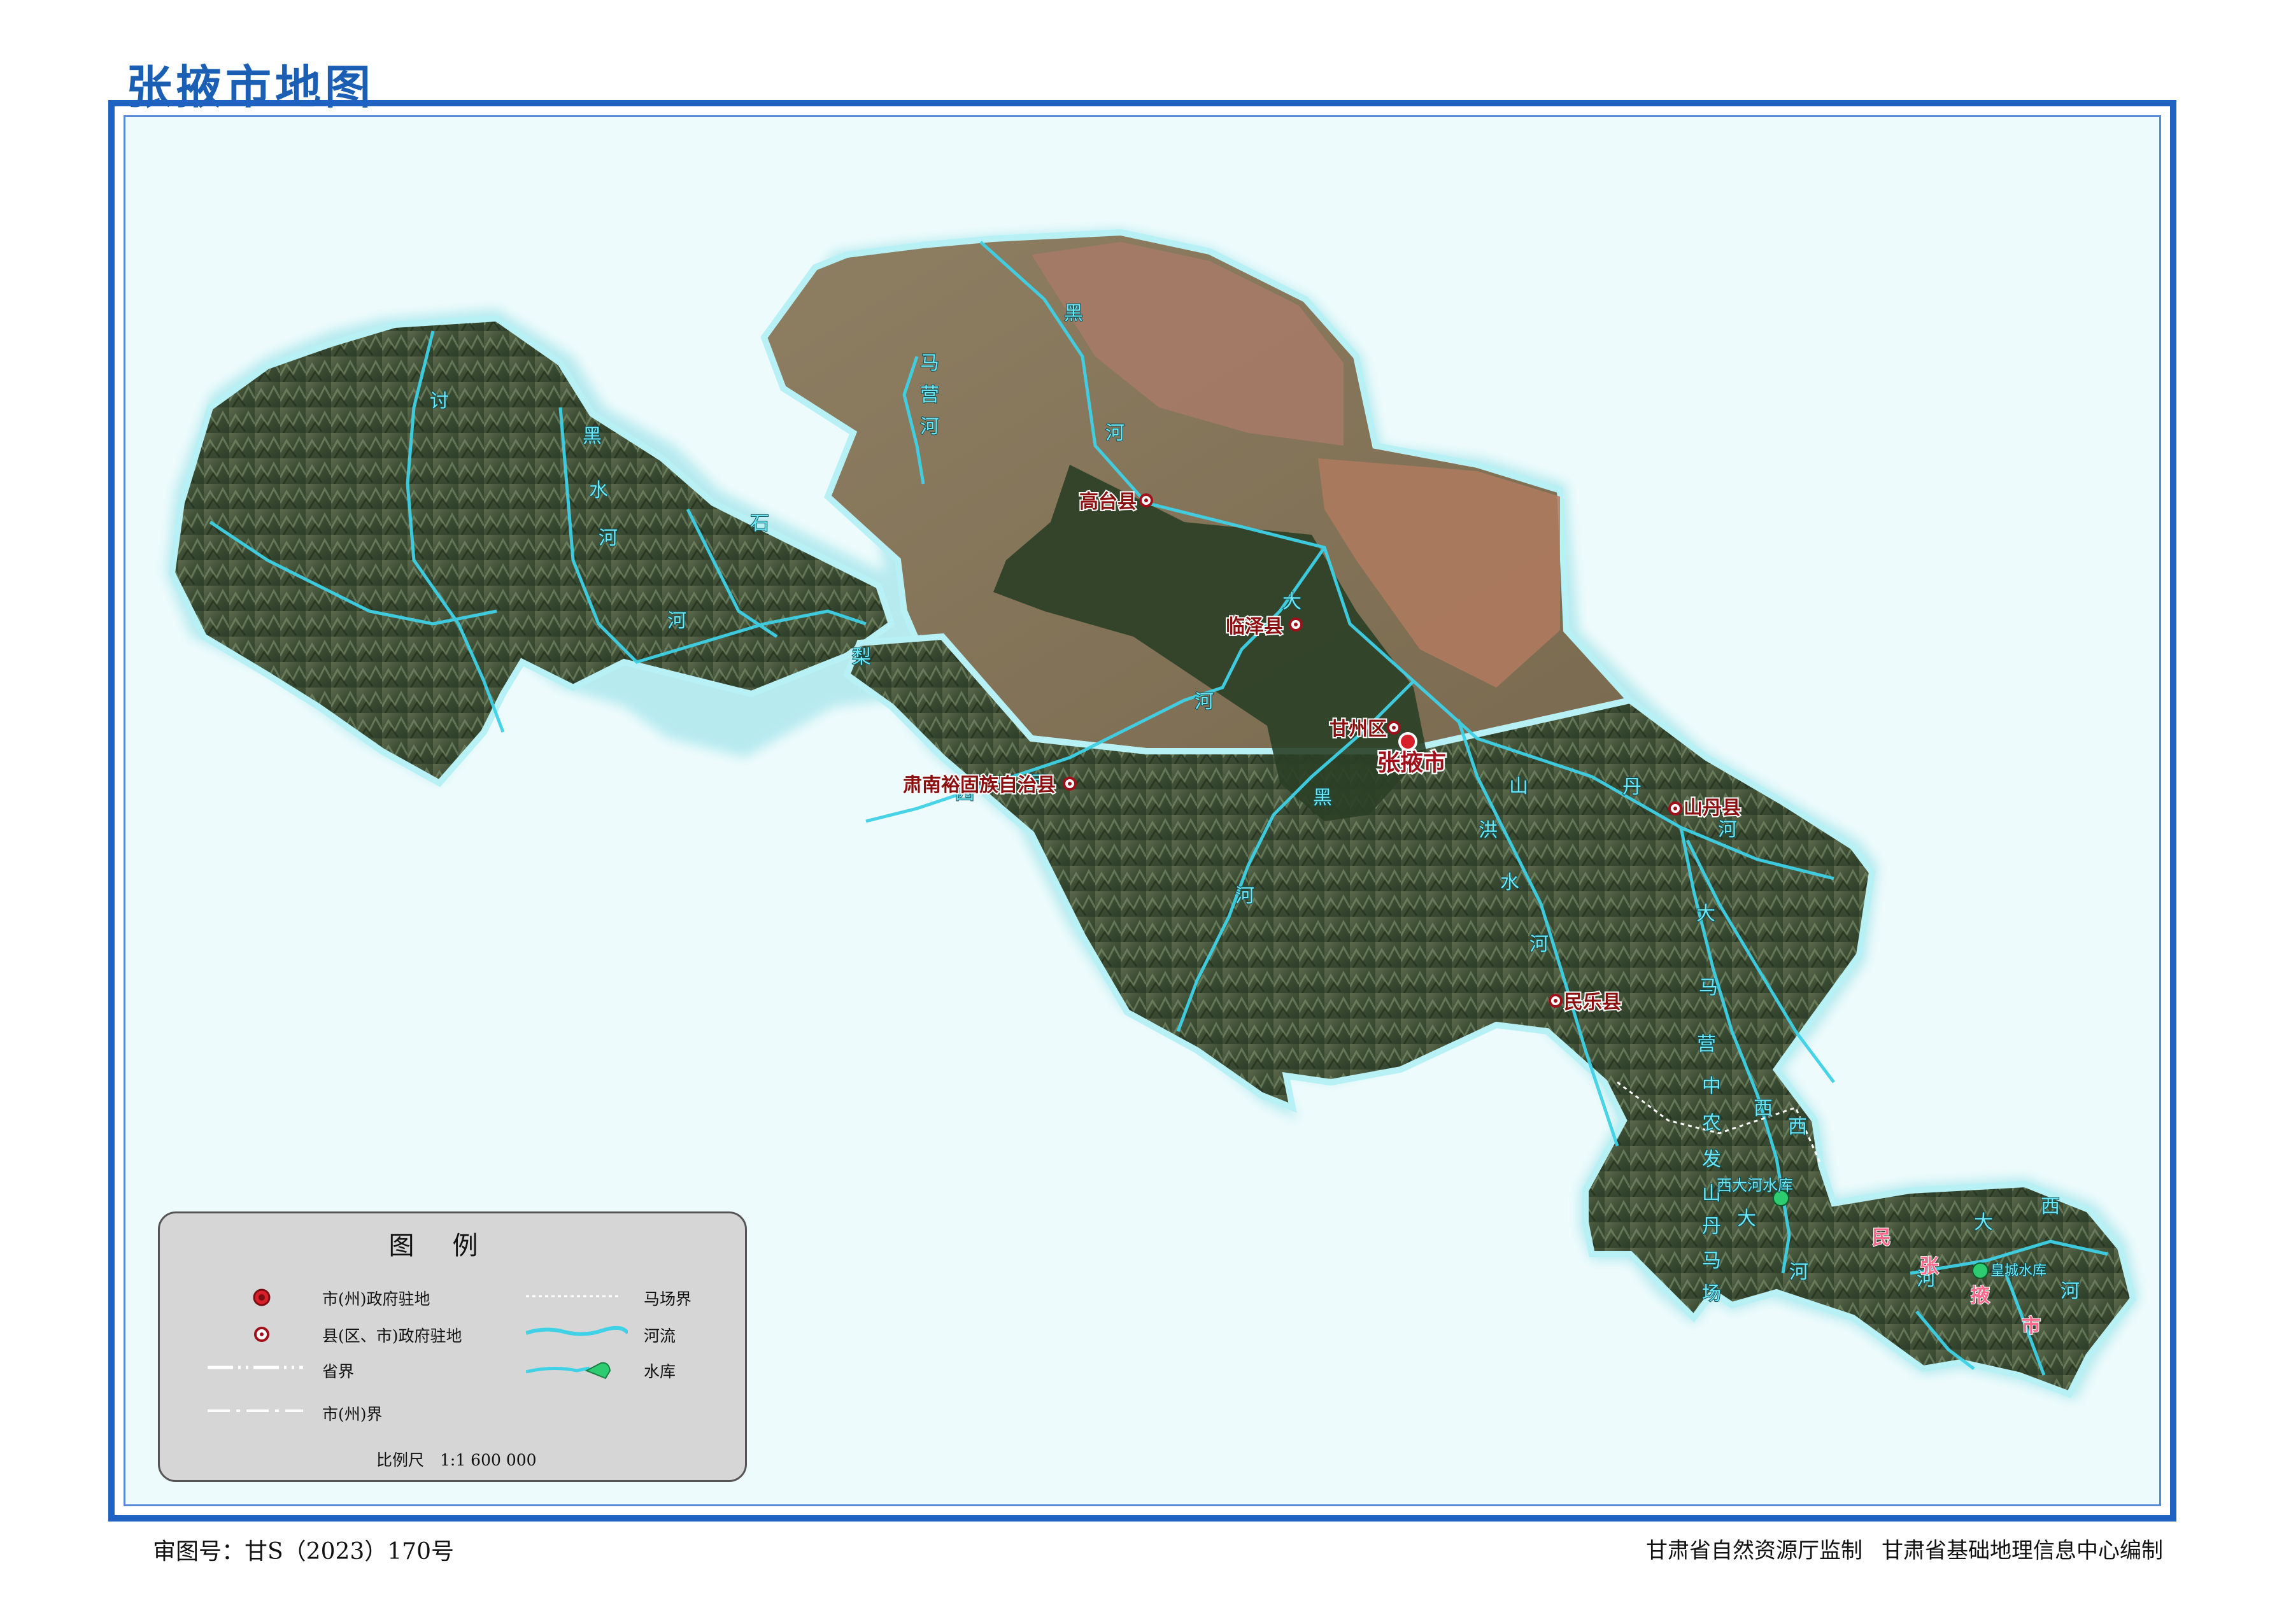  Describe the element at coordinates (660, 1371) in the screenshot. I see `legend-reservoir: 水库` at that location.